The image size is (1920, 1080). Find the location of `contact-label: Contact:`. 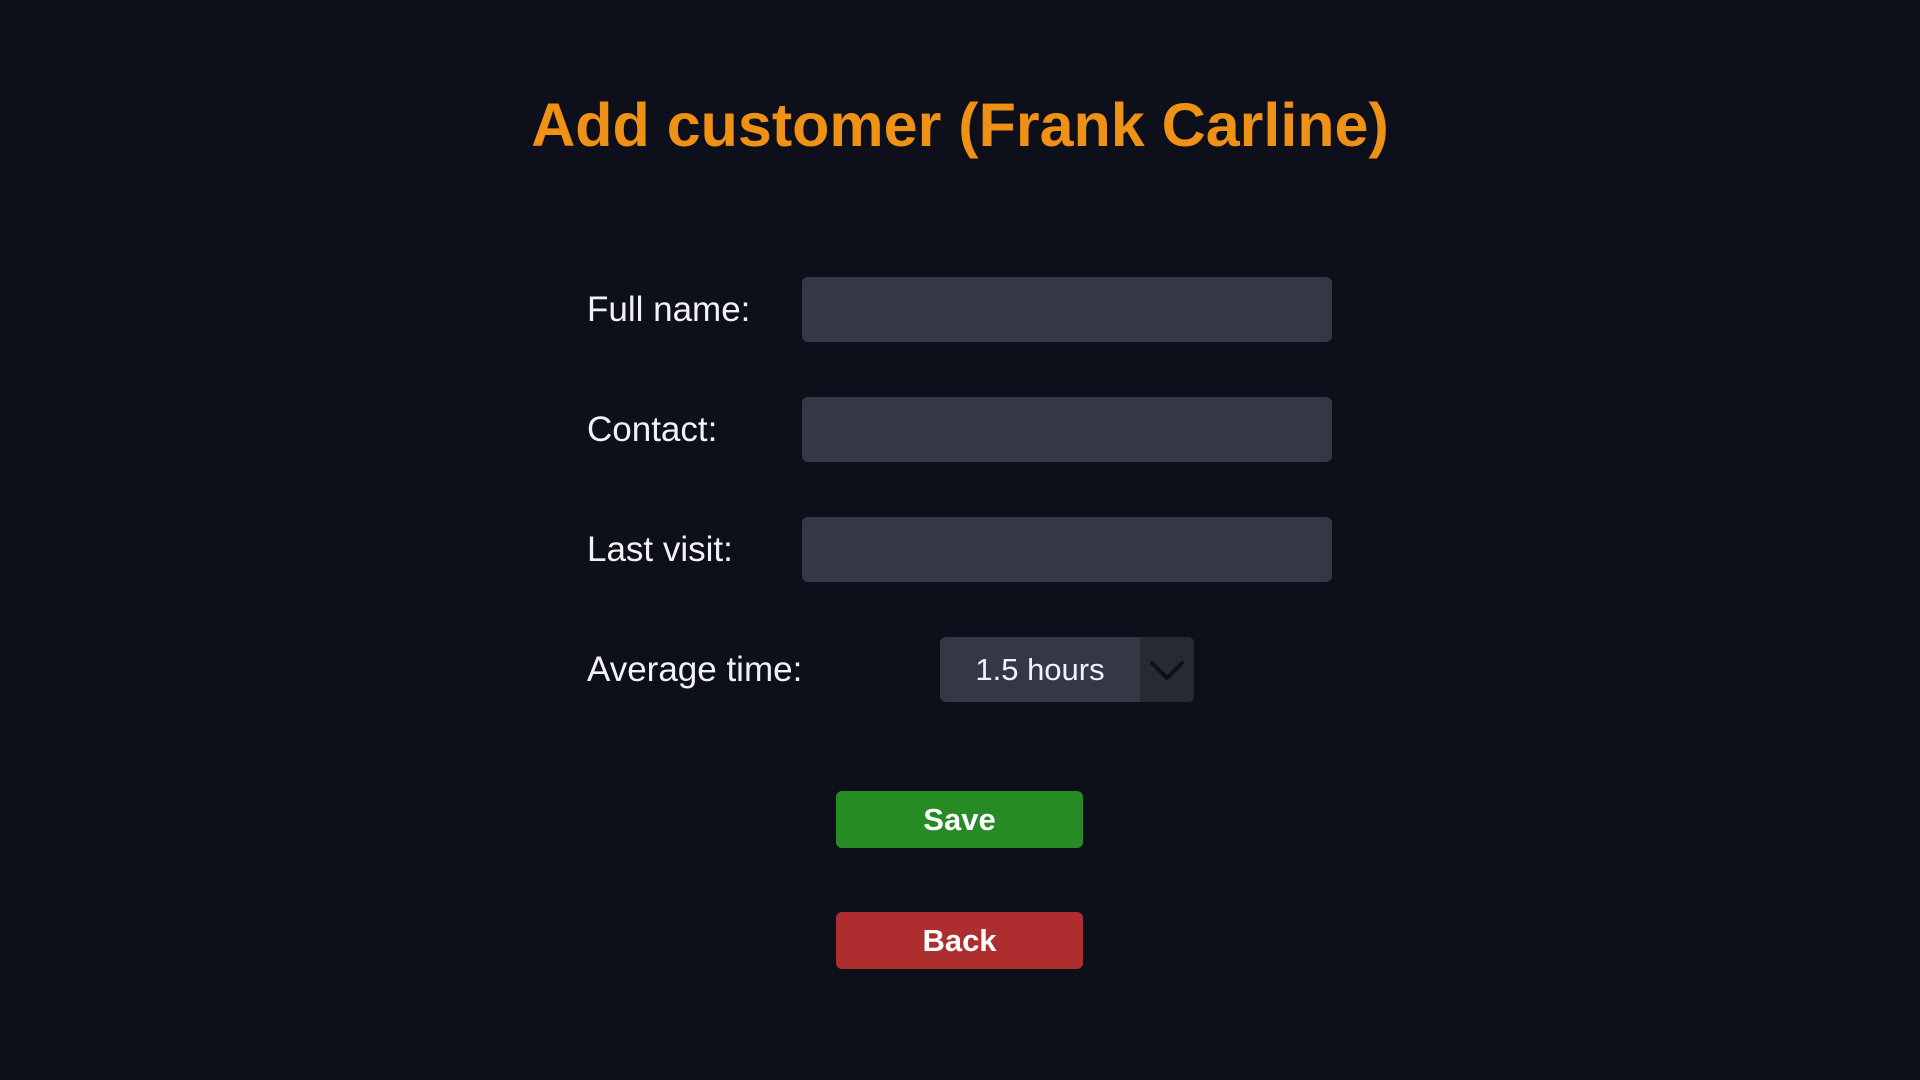

contact-label: Contact: is located at coordinates (652, 429).